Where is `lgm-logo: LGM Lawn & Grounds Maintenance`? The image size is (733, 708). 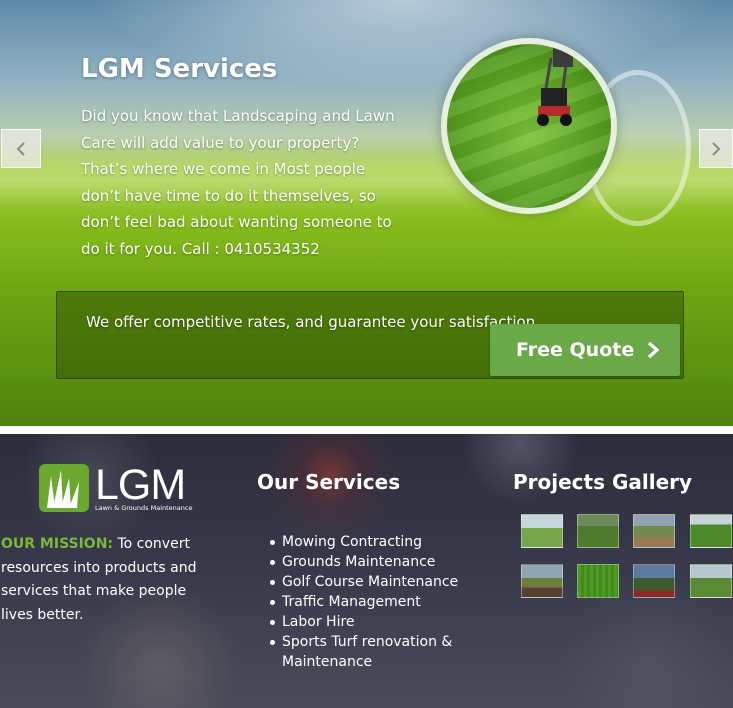
lgm-logo: LGM Lawn & Grounds Maintenance is located at coordinates (122, 486).